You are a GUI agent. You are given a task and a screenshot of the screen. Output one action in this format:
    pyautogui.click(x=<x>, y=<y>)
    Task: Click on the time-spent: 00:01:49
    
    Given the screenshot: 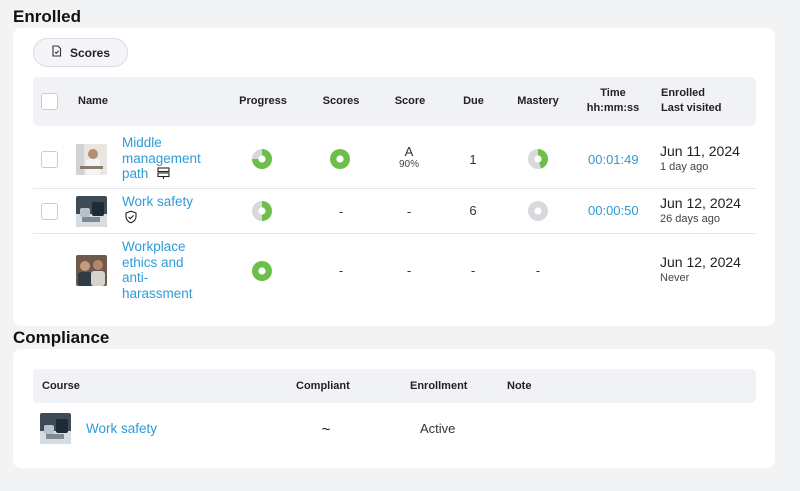 What is the action you would take?
    pyautogui.click(x=613, y=159)
    